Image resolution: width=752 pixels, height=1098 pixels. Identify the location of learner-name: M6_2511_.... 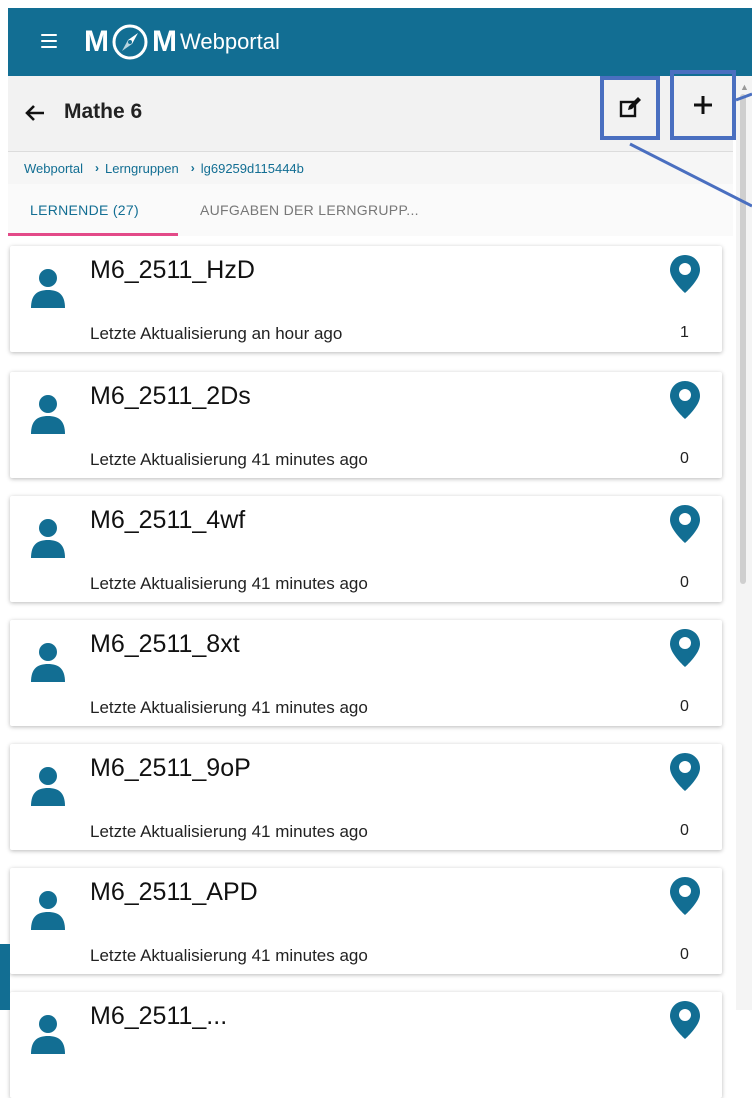
(159, 1016).